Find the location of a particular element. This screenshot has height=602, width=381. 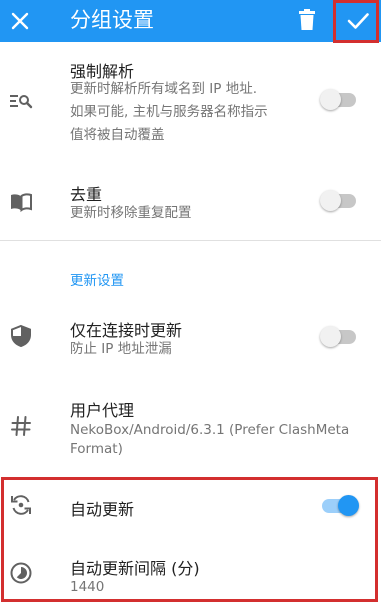

setting-subtitle-line: NekoBox/Android/6.3.1 (Prefer ClashMeta is located at coordinates (210, 430).